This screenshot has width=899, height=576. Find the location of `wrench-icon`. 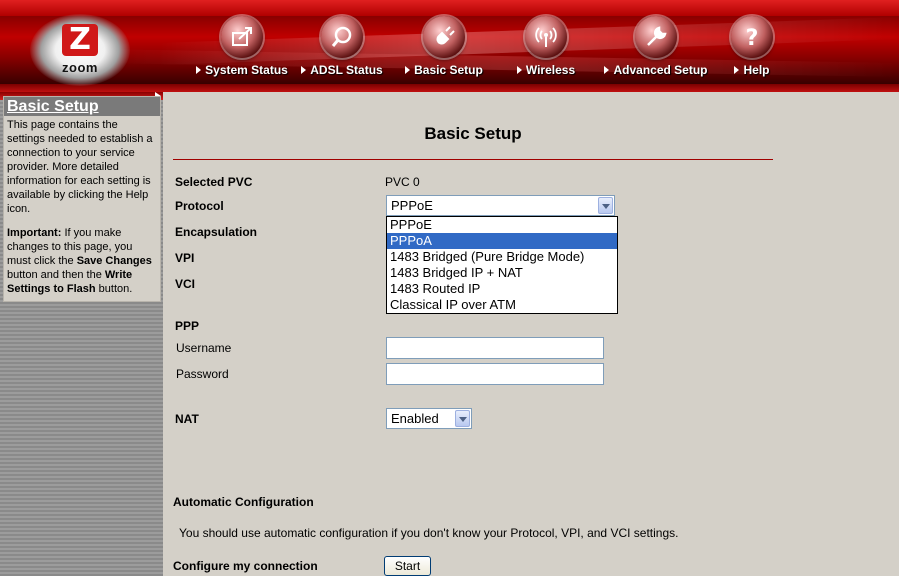

wrench-icon is located at coordinates (656, 37).